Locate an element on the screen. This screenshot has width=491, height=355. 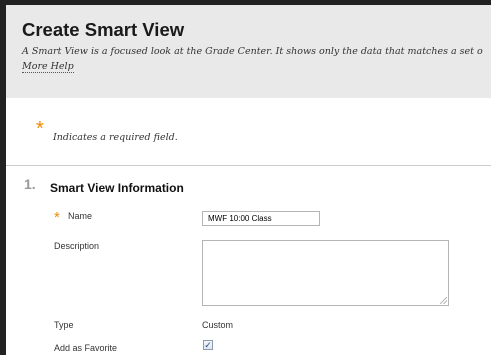
page-title: Create Smart View is located at coordinates (103, 29).